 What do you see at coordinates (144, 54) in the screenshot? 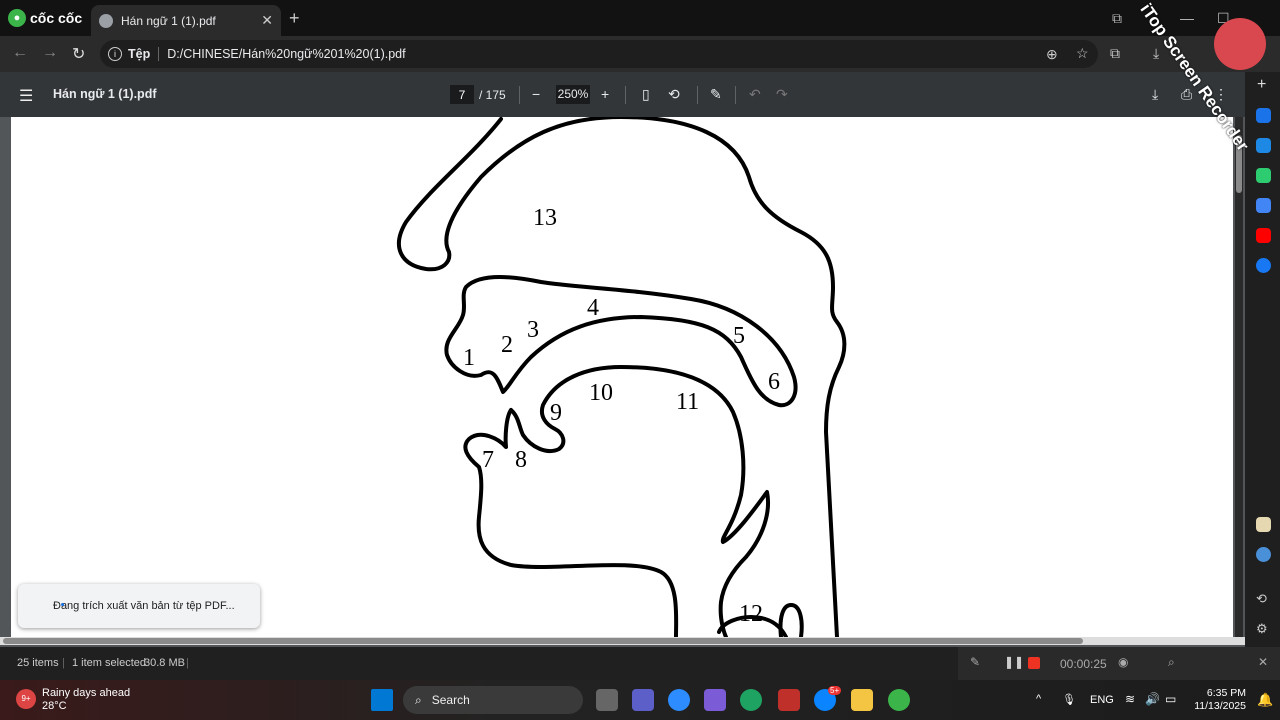
I see `file-scheme-chip: Tệp` at bounding box center [144, 54].